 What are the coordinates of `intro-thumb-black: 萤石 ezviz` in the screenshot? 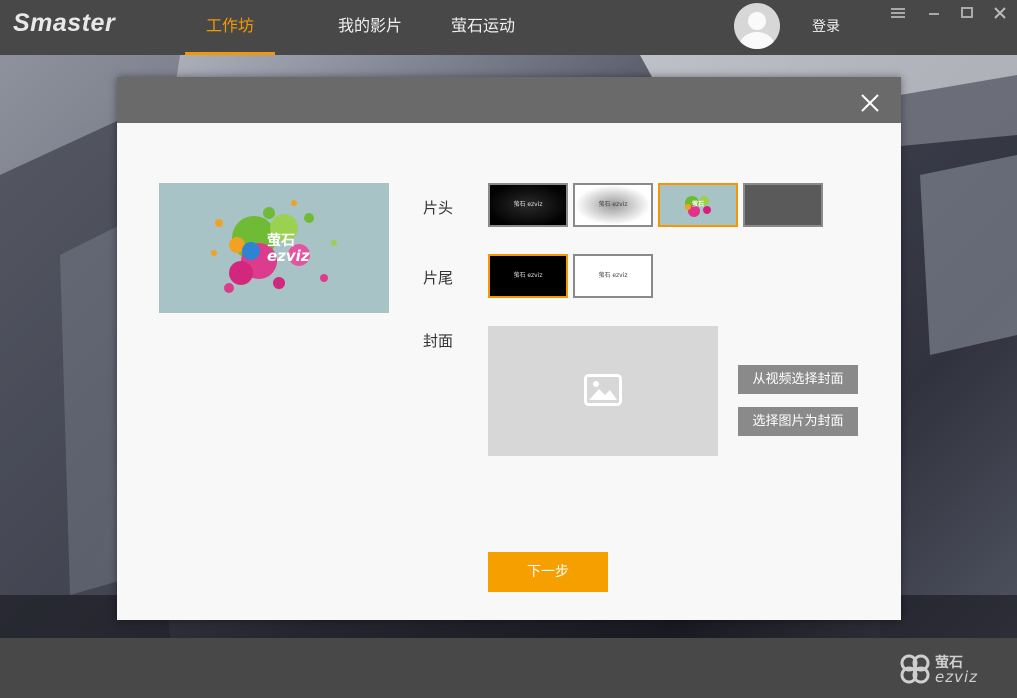 It's located at (528, 205).